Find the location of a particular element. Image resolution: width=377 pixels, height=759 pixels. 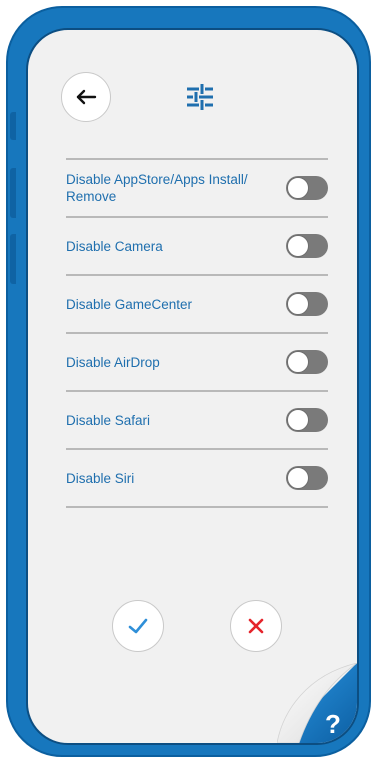

setting-row-airdrop: Disable AirDrop is located at coordinates (197, 363).